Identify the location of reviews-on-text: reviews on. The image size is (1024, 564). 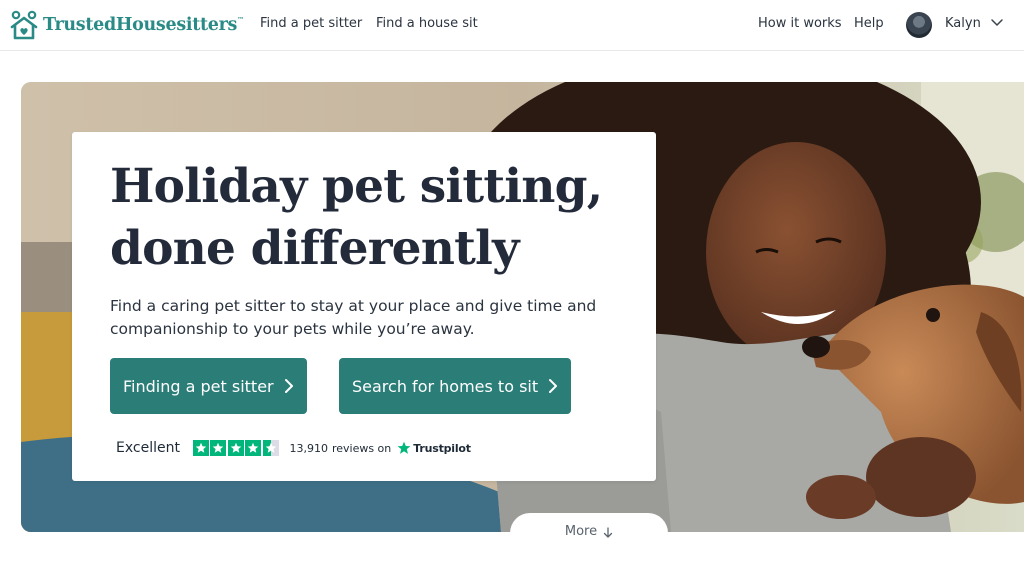
(361, 448).